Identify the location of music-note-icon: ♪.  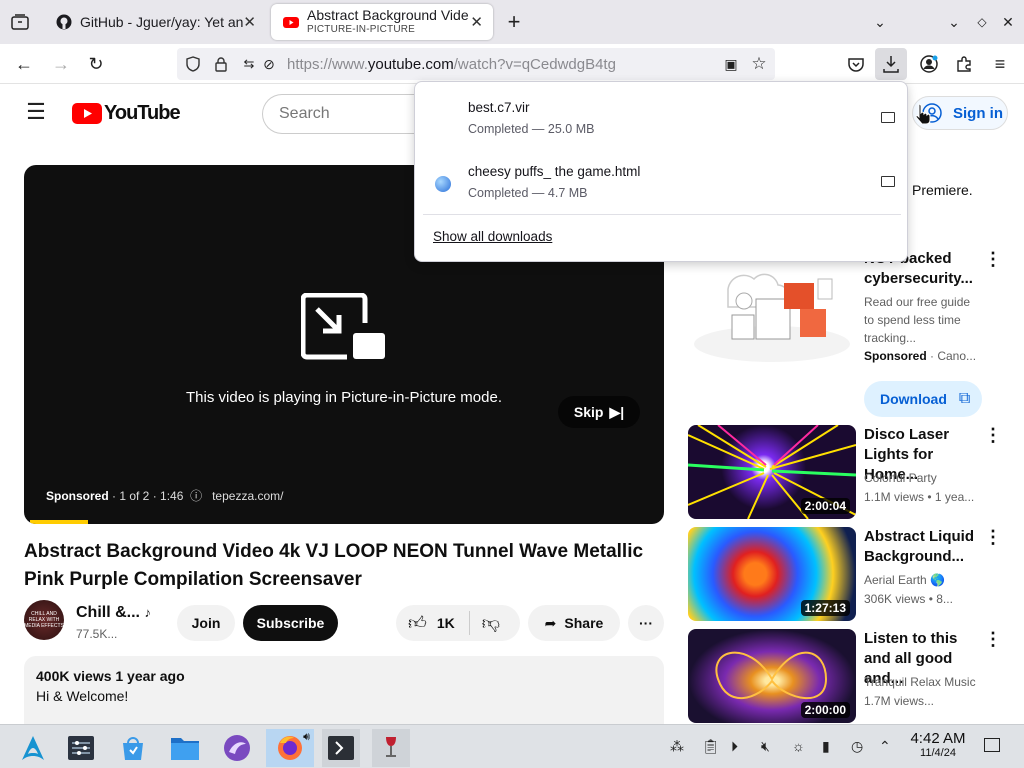
(147, 612).